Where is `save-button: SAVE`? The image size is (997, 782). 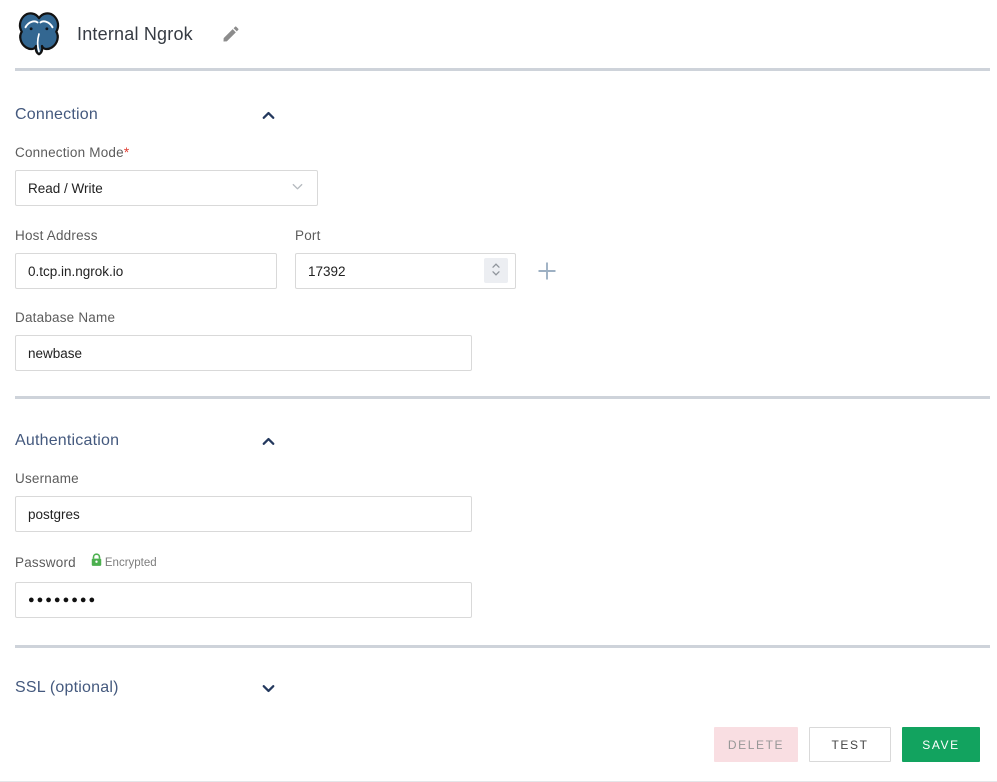
save-button: SAVE is located at coordinates (941, 744).